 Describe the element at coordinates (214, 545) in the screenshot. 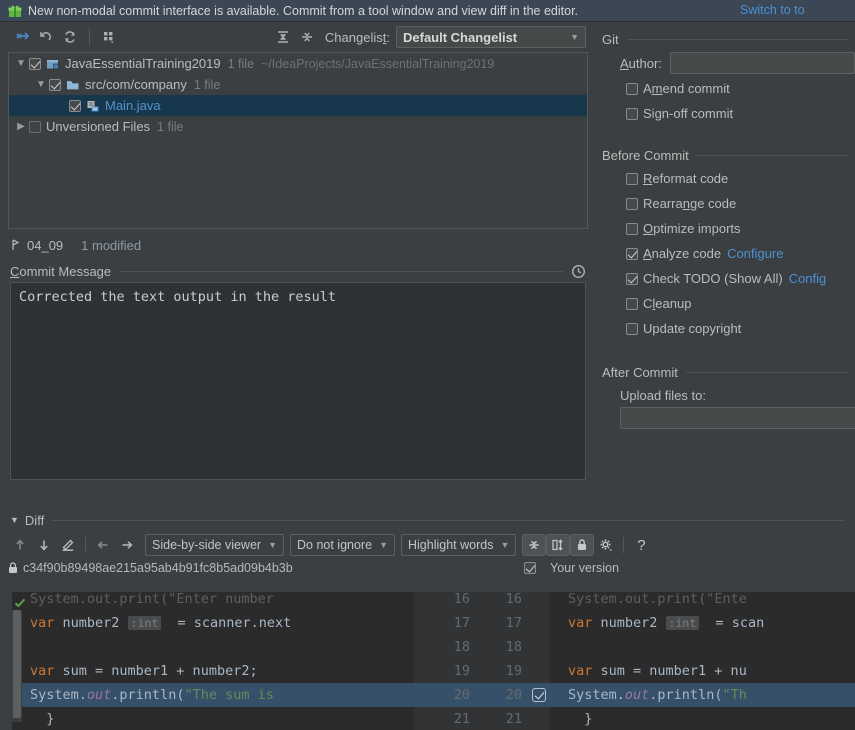

I see `viewer-mode-combo: Side-by-side viewer ▼` at that location.